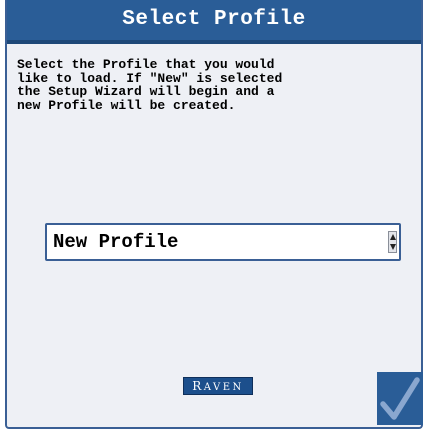  What do you see at coordinates (214, 22) in the screenshot?
I see `dialog-title: Select Profile` at bounding box center [214, 22].